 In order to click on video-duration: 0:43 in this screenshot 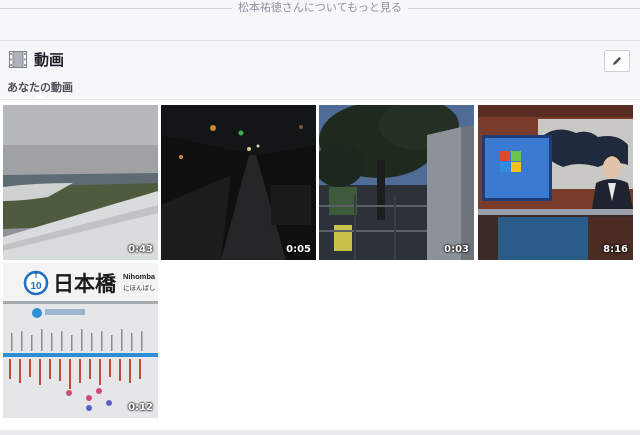, I will do `click(140, 249)`.